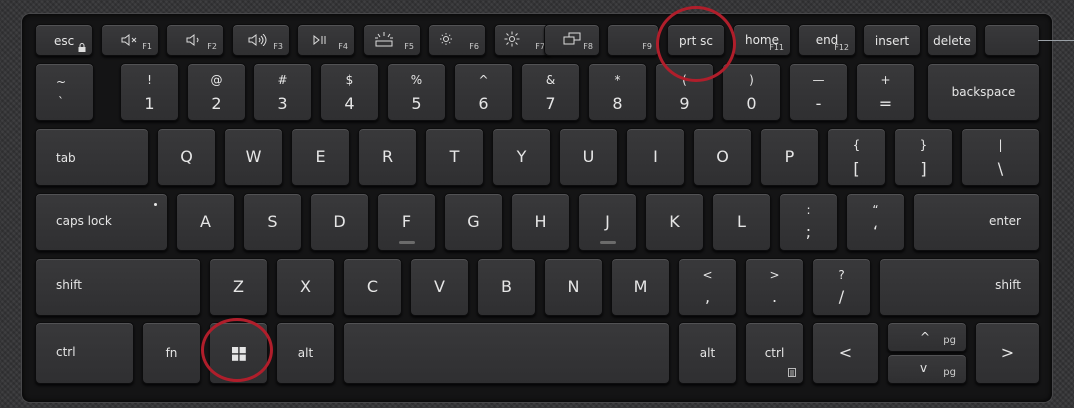 The width and height of the screenshot is (1074, 408). Describe the element at coordinates (147, 46) in the screenshot. I see `key-f1-fn: F1` at that location.